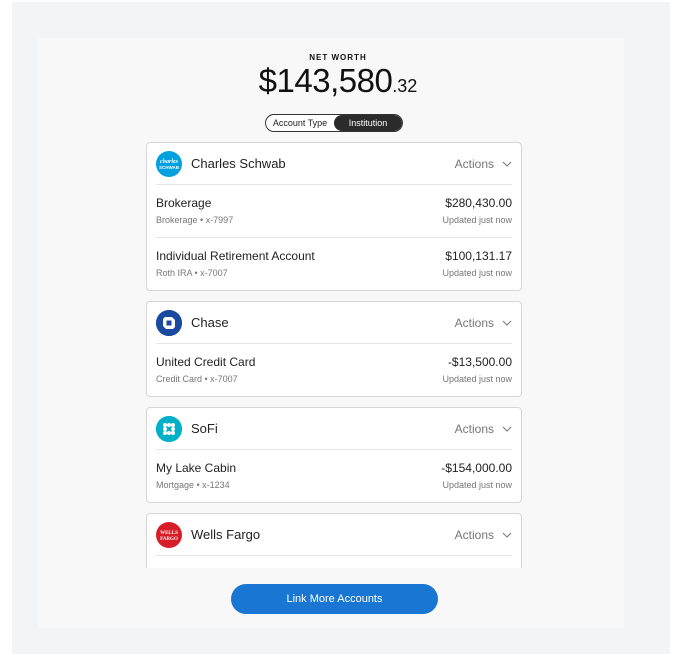  I want to click on institution-name: Chase, so click(210, 322).